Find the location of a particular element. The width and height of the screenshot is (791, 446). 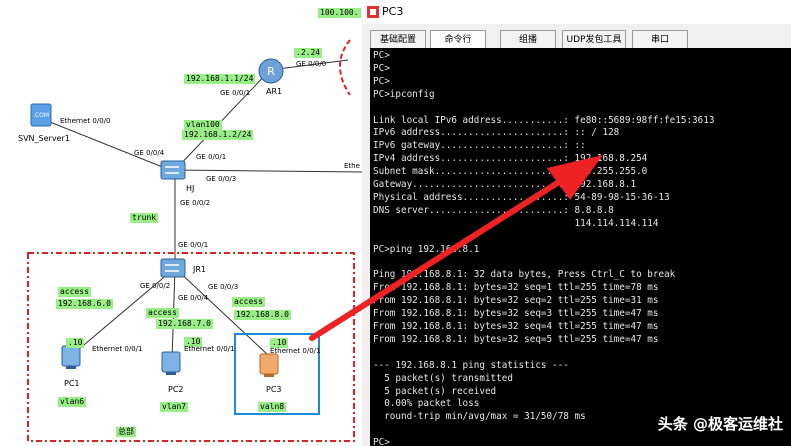

console-line: 5 packet(s) transmitted is located at coordinates (443, 378).